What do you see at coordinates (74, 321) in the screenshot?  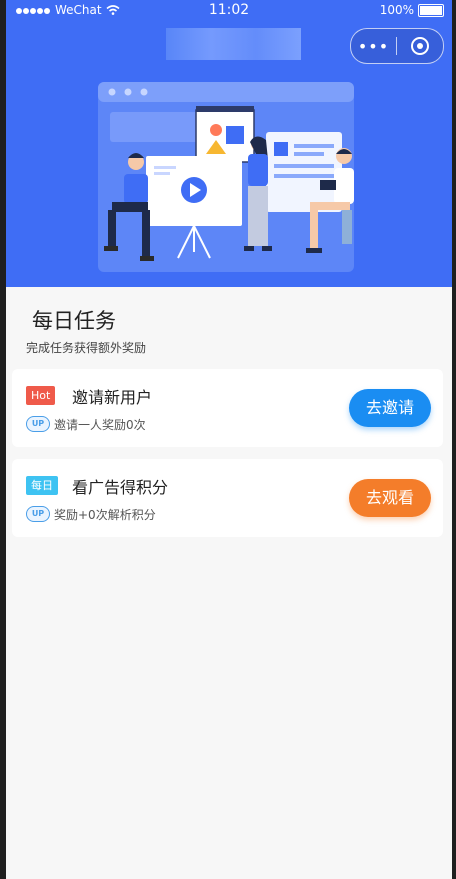 I see `section-title: 每日任务` at bounding box center [74, 321].